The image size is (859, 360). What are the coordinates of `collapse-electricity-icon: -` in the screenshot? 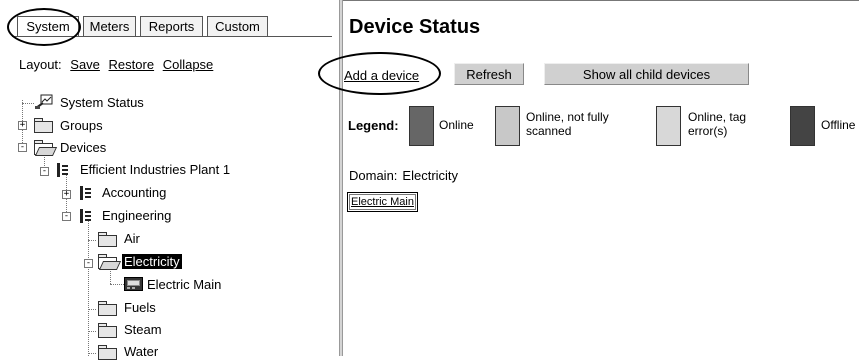 It's located at (88, 263).